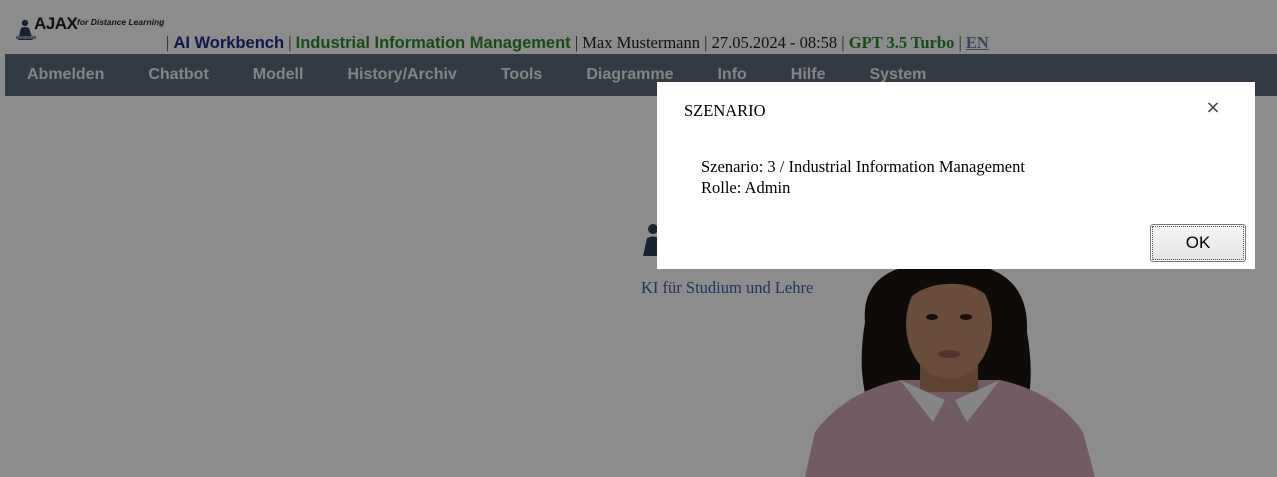 This screenshot has width=1277, height=477. Describe the element at coordinates (746, 187) in the screenshot. I see `role-line: Rolle: Admin` at that location.